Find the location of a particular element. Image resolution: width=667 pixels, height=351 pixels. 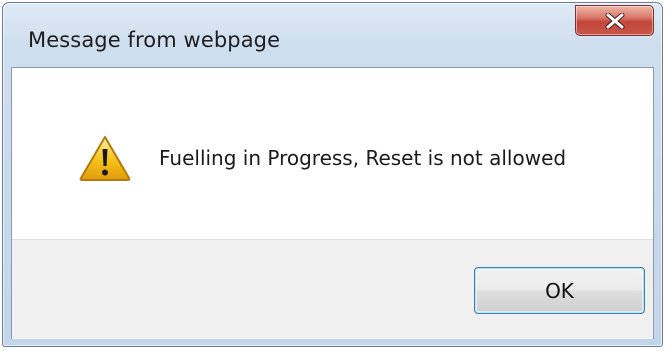

dialog-title: Message from webpage is located at coordinates (154, 40).